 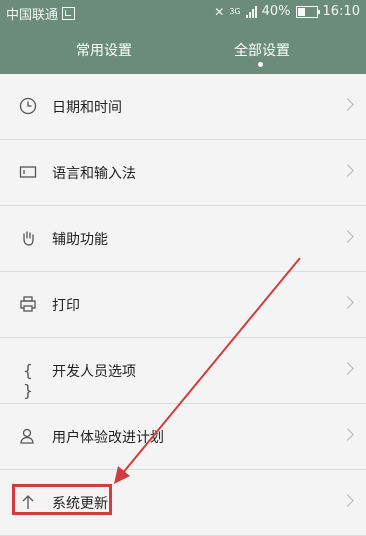 I want to click on clock-icon, so click(x=28, y=107).